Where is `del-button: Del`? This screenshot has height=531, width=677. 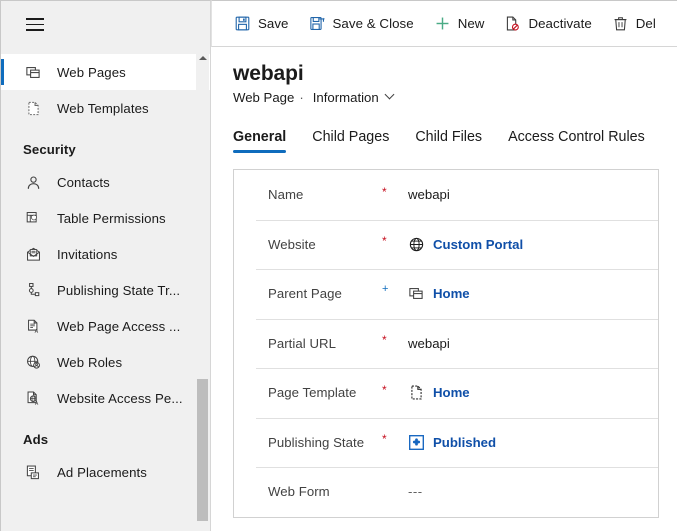
del-button: Del is located at coordinates (634, 24).